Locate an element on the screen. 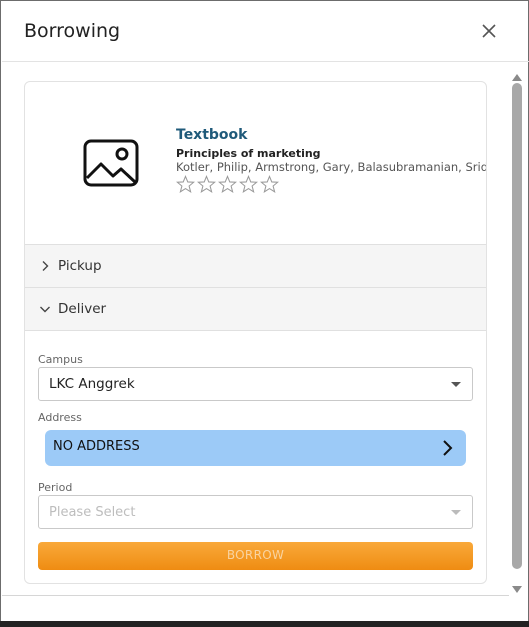  address-selector-button: NO ADDRESS is located at coordinates (255, 448).